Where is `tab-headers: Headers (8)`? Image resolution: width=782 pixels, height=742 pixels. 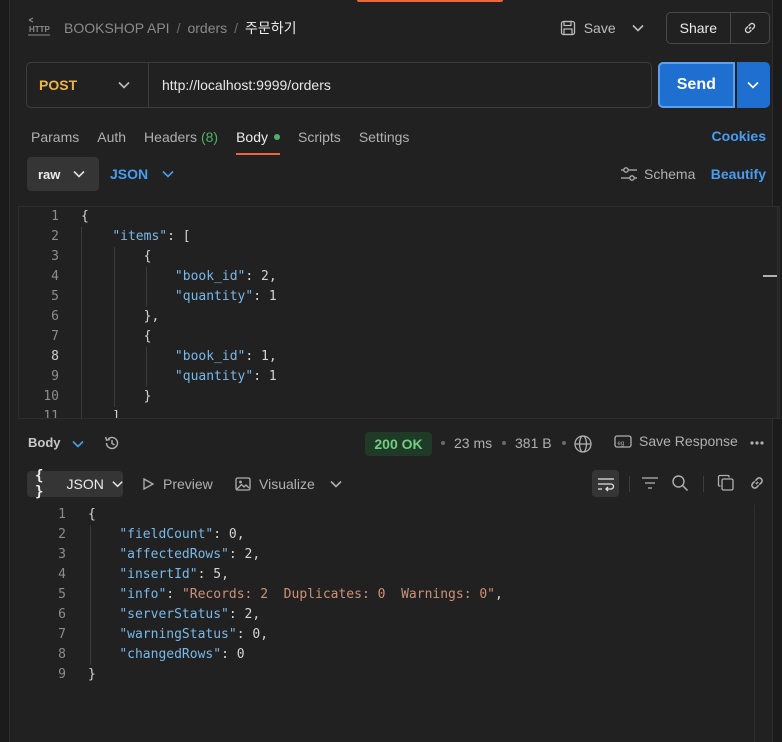
tab-headers: Headers (8) is located at coordinates (181, 137).